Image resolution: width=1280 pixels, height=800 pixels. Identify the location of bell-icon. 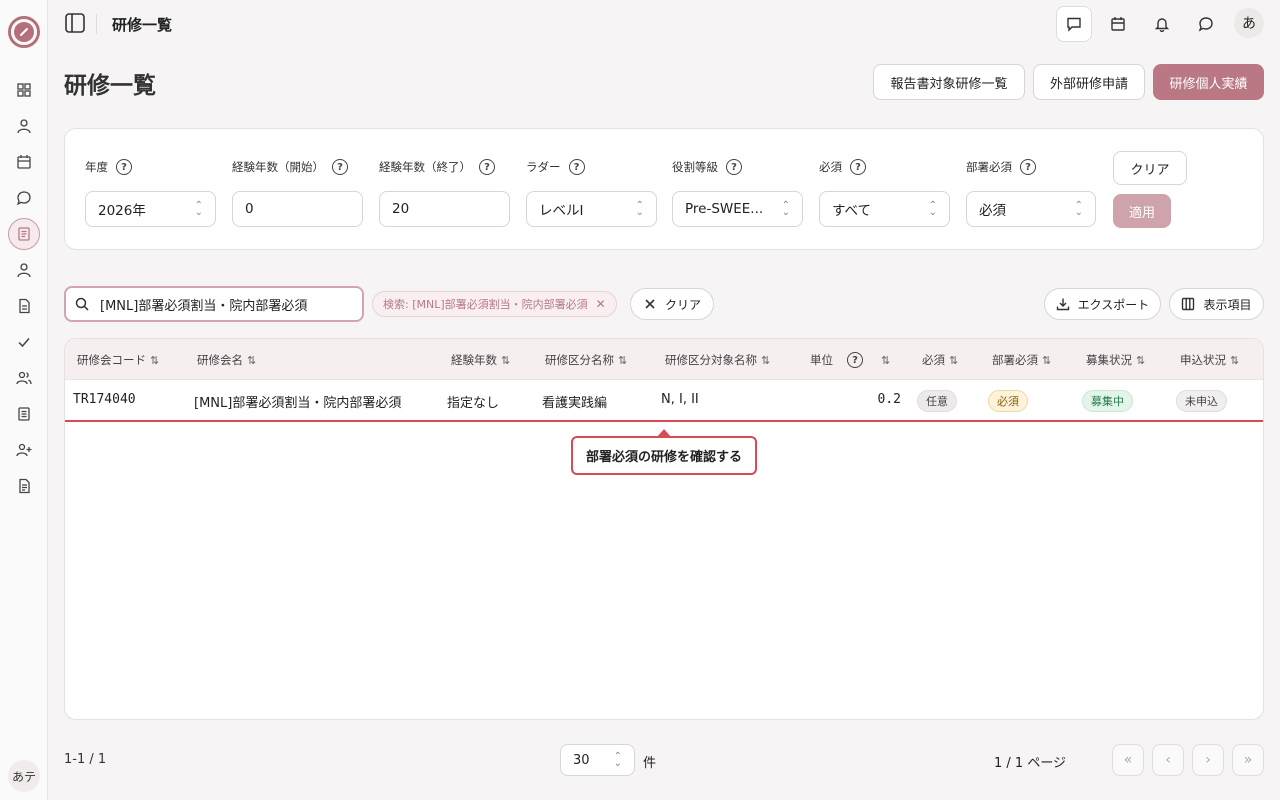
(1162, 25).